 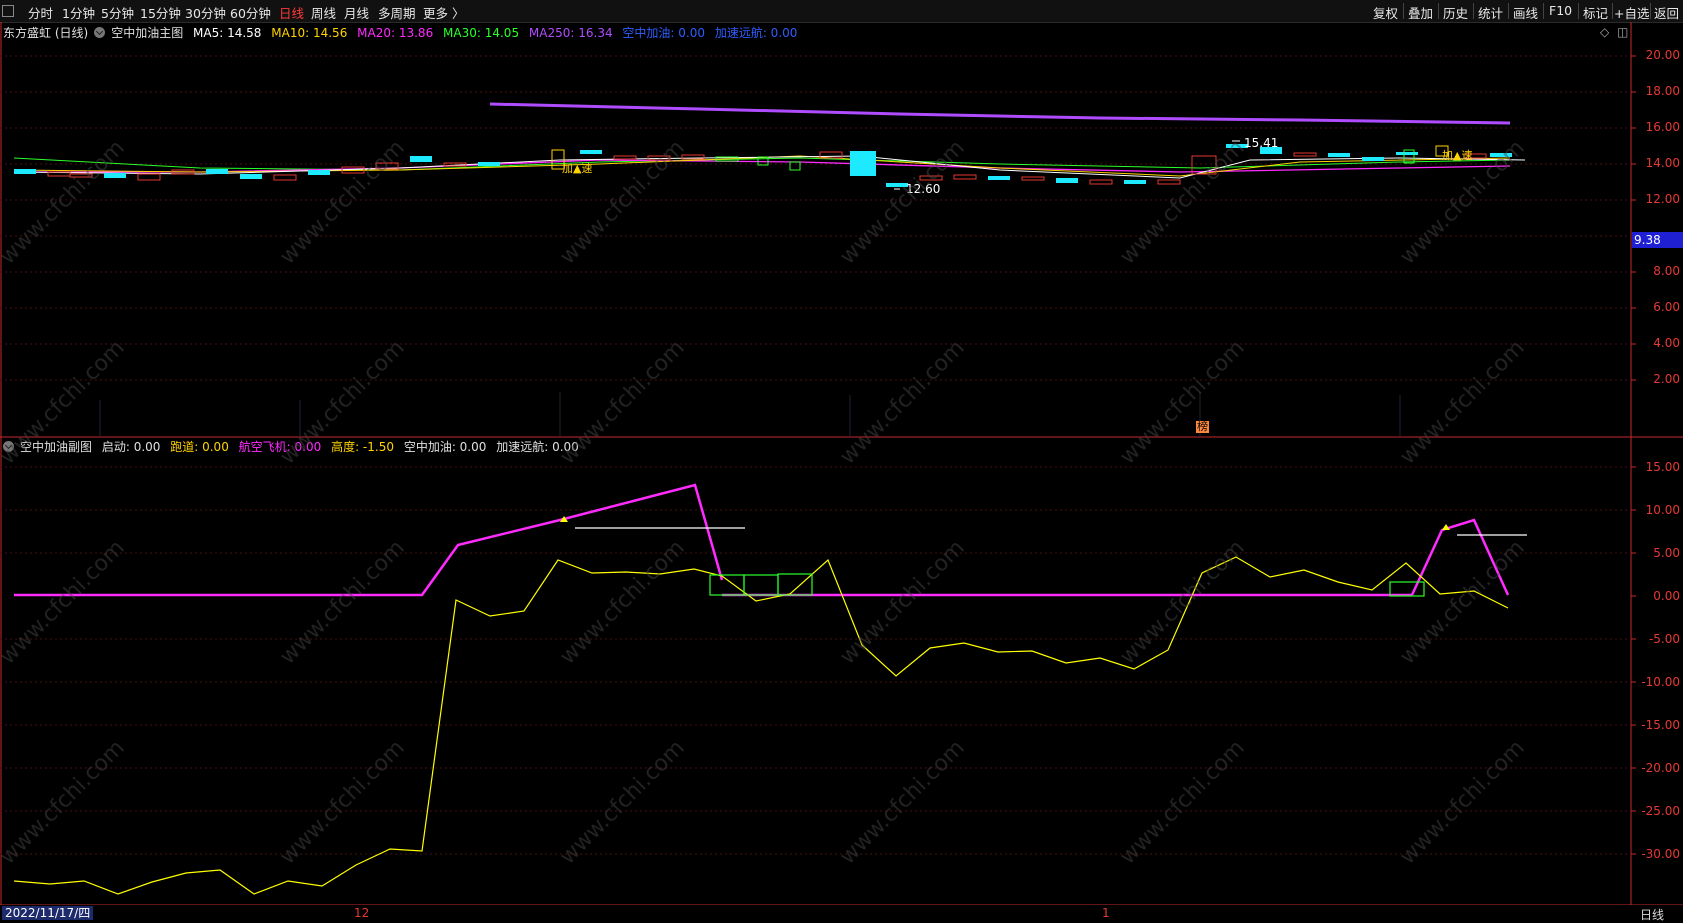 What do you see at coordinates (1420, 12) in the screenshot?
I see `overlay-button: 叠加` at bounding box center [1420, 12].